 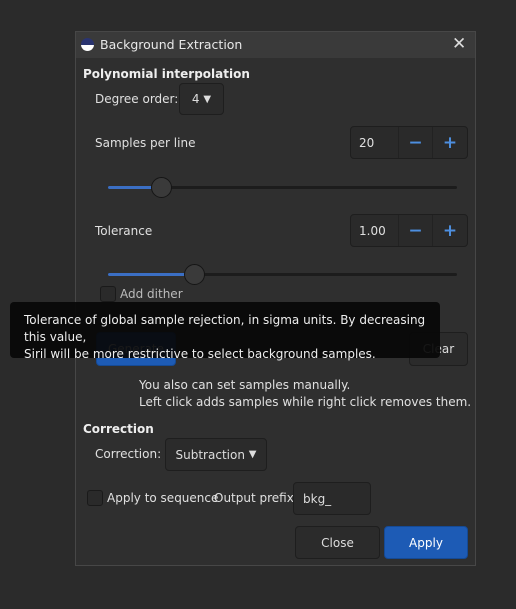 What do you see at coordinates (275, 45) in the screenshot?
I see `title-bar: Background Extraction ✕` at bounding box center [275, 45].